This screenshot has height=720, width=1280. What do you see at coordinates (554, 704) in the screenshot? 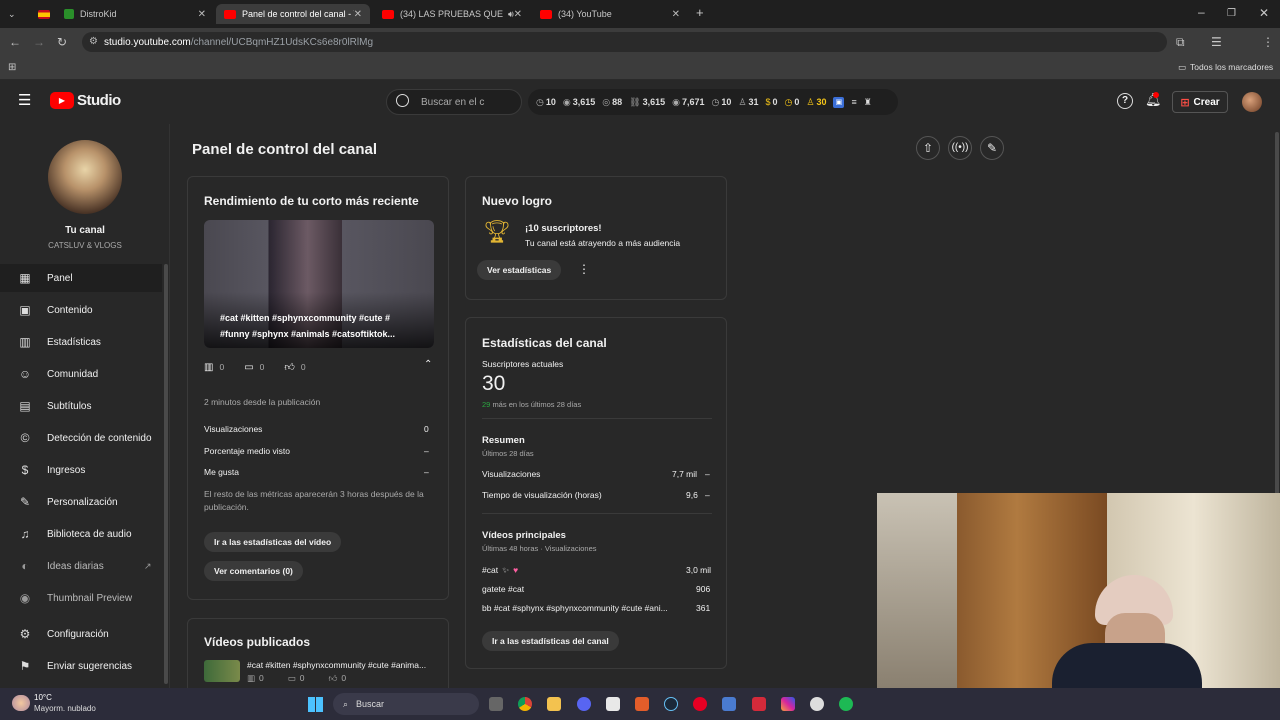
I see `file-explorer-icon` at bounding box center [554, 704].